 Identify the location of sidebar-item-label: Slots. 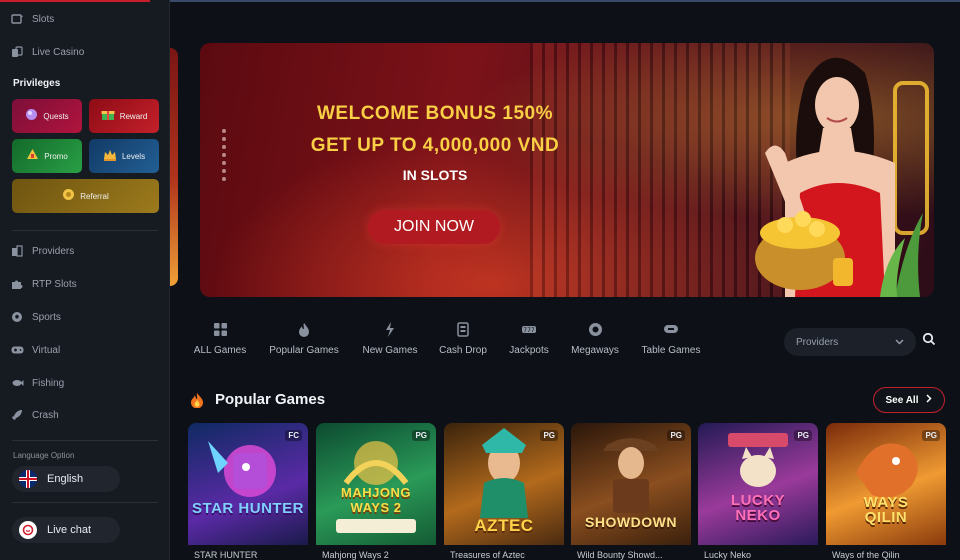
(43, 19).